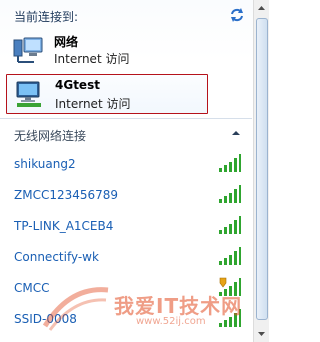 The height and width of the screenshot is (342, 320). What do you see at coordinates (230, 286) in the screenshot?
I see `secured-signal-icon` at bounding box center [230, 286].